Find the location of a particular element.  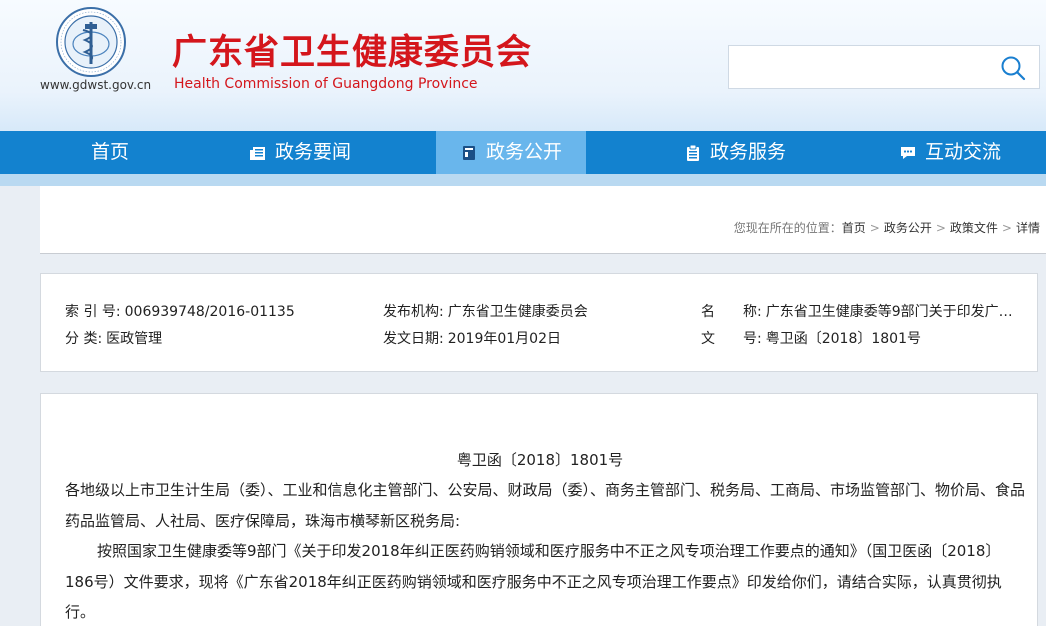

search-input is located at coordinates (859, 67).